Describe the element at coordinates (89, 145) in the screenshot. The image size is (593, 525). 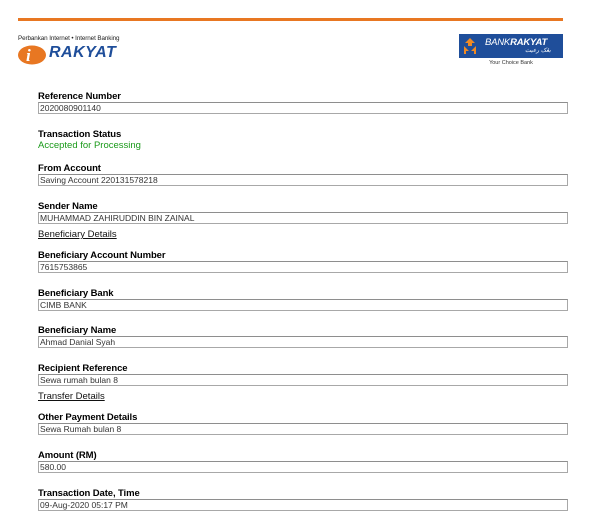
I see `transaction-status-value: Accepted for Processing` at that location.